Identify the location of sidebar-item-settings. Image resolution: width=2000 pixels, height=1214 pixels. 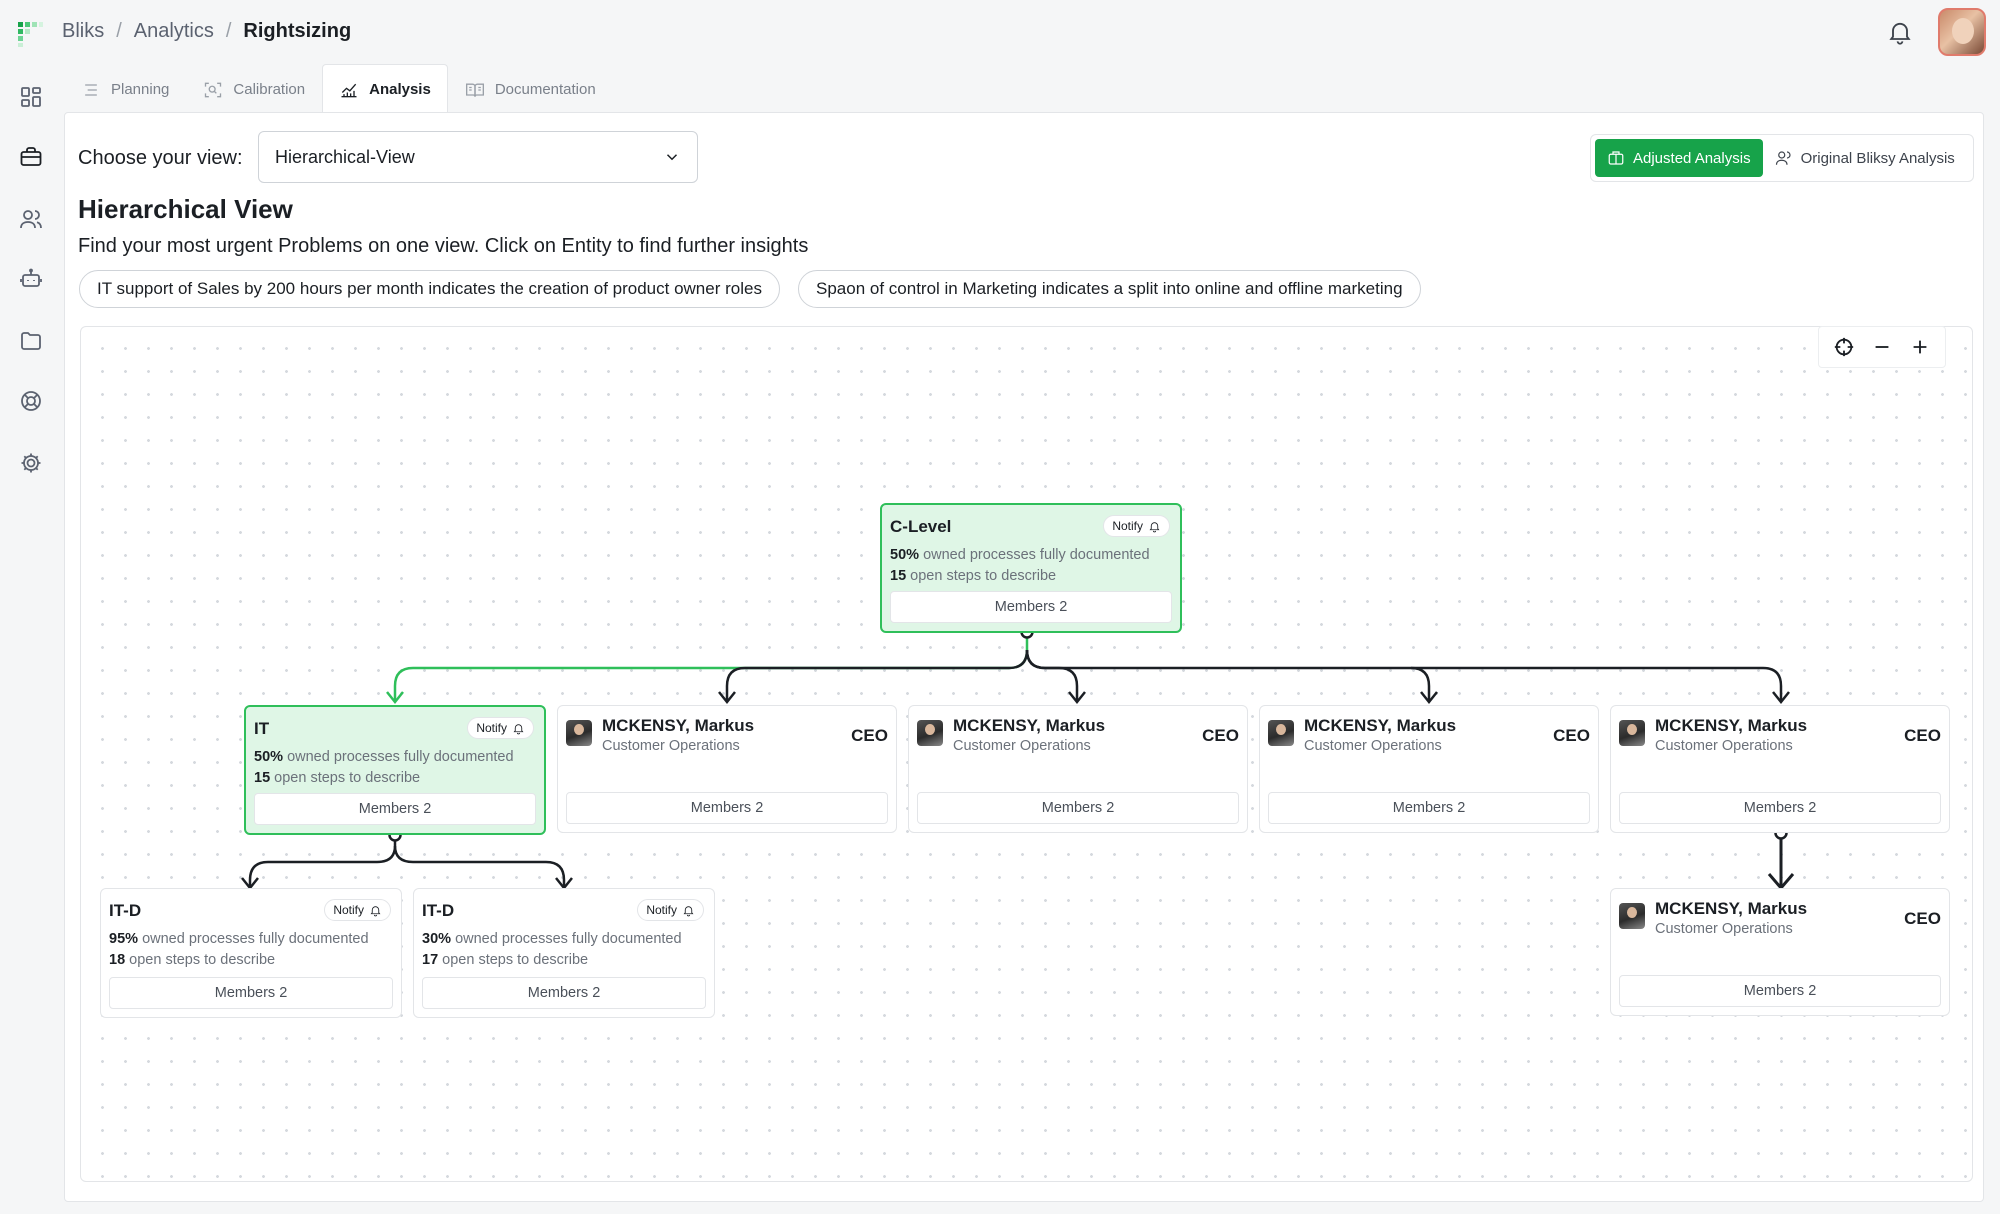
(31, 463).